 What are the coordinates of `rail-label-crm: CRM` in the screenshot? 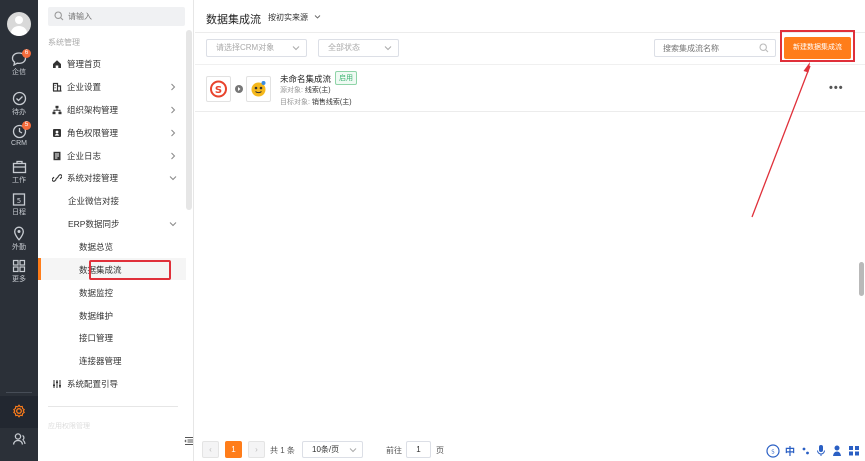 It's located at (19, 143).